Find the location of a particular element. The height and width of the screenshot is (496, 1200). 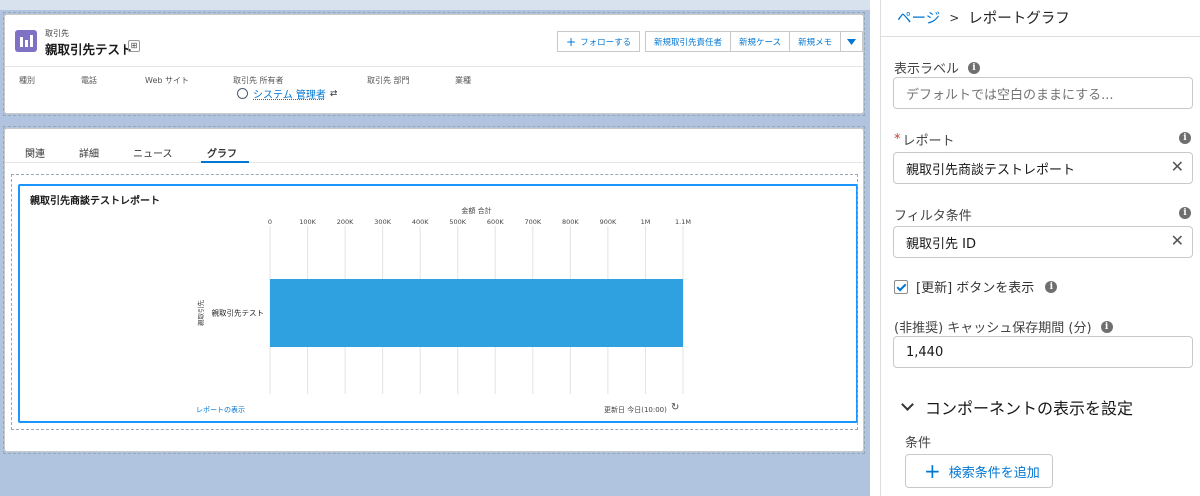

cache-duration-input: 1,440 is located at coordinates (1043, 352).